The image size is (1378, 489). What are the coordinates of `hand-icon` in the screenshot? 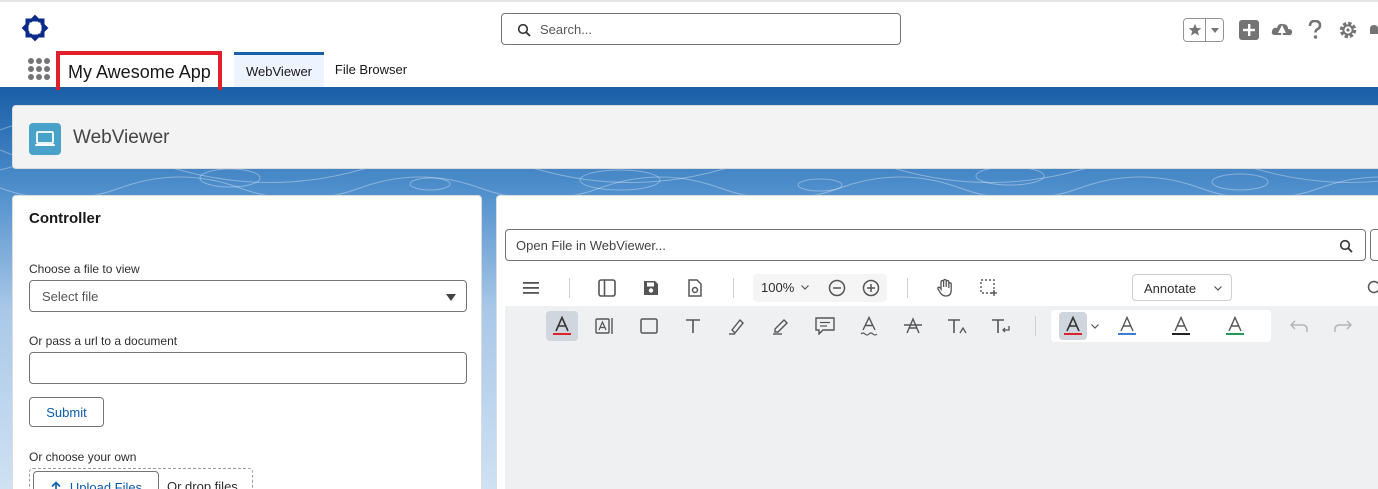 It's located at (944, 287).